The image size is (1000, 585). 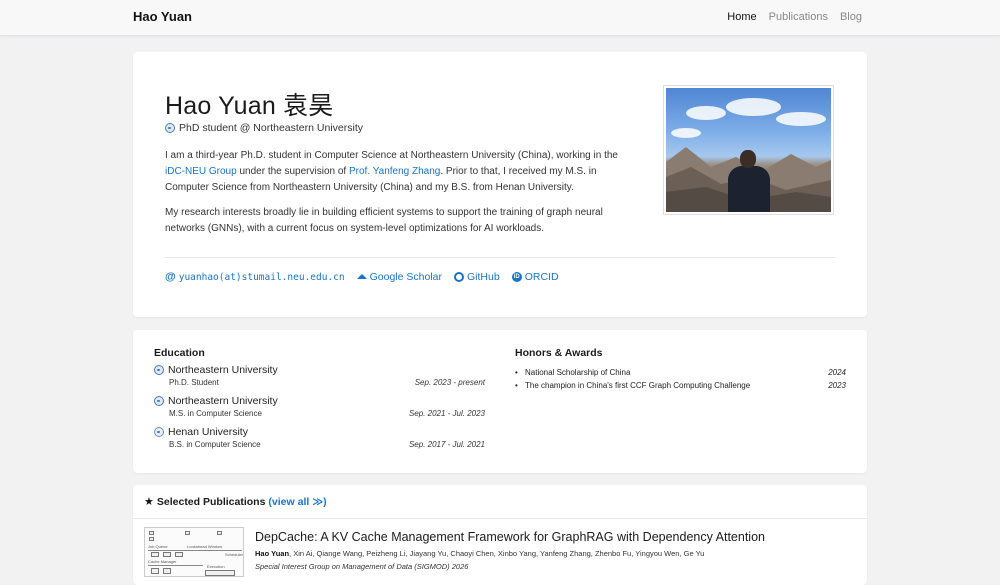 I want to click on graduation-cap-icon, so click(x=361, y=276).